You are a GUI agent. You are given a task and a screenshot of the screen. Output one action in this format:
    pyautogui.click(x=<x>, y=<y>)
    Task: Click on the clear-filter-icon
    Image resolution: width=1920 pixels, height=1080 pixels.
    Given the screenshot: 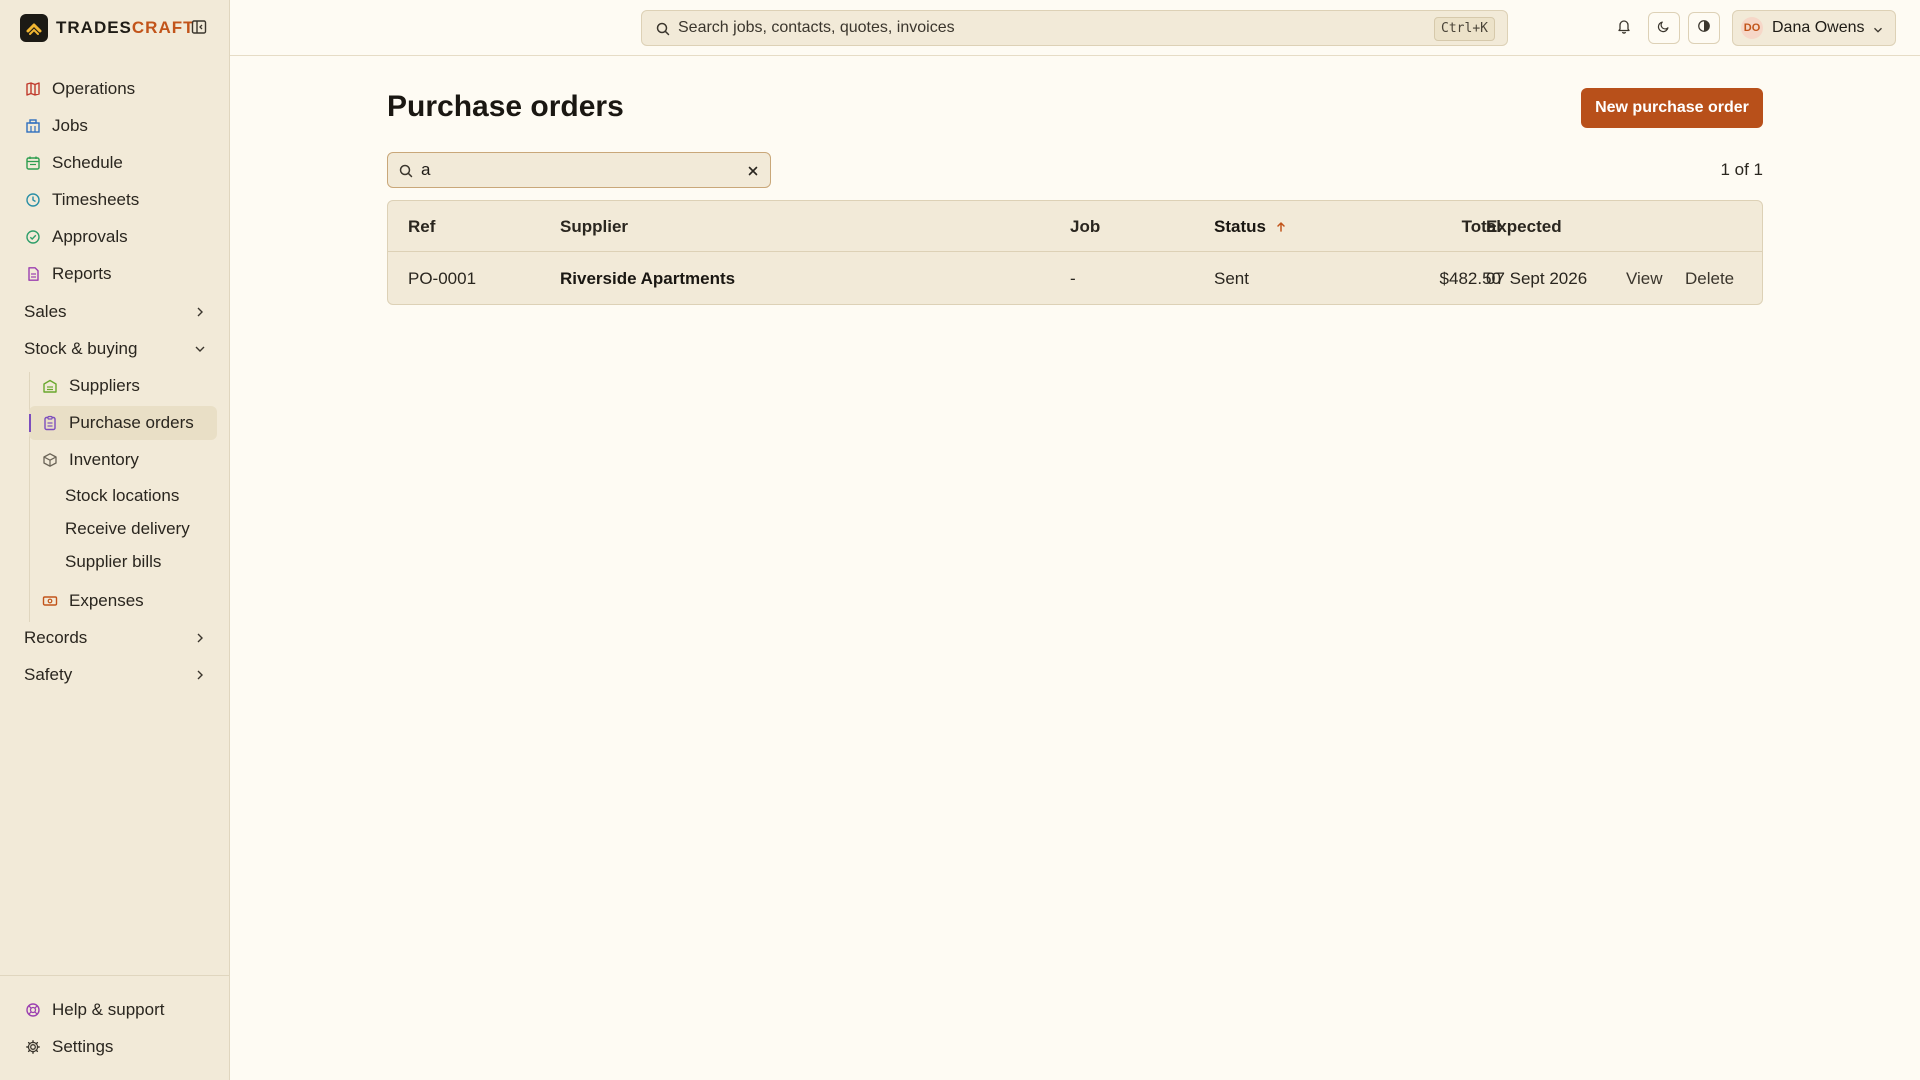 What is the action you would take?
    pyautogui.click(x=753, y=170)
    